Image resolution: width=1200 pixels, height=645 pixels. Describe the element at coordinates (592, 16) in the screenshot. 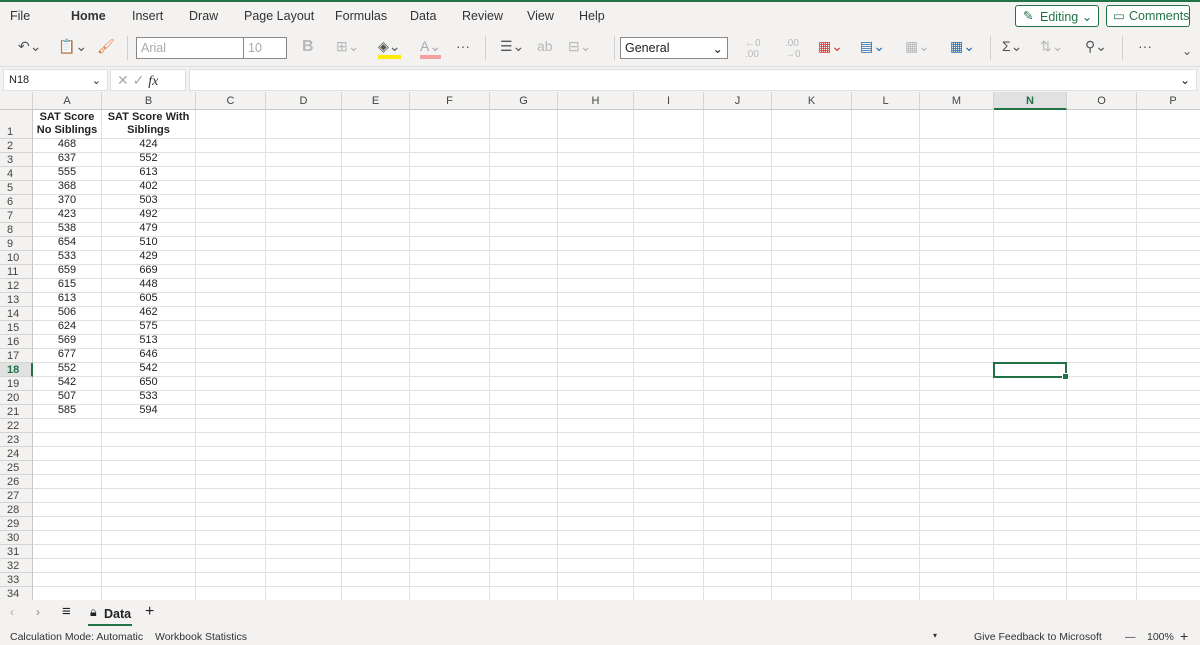

I see `menu-tab-help: Help` at that location.